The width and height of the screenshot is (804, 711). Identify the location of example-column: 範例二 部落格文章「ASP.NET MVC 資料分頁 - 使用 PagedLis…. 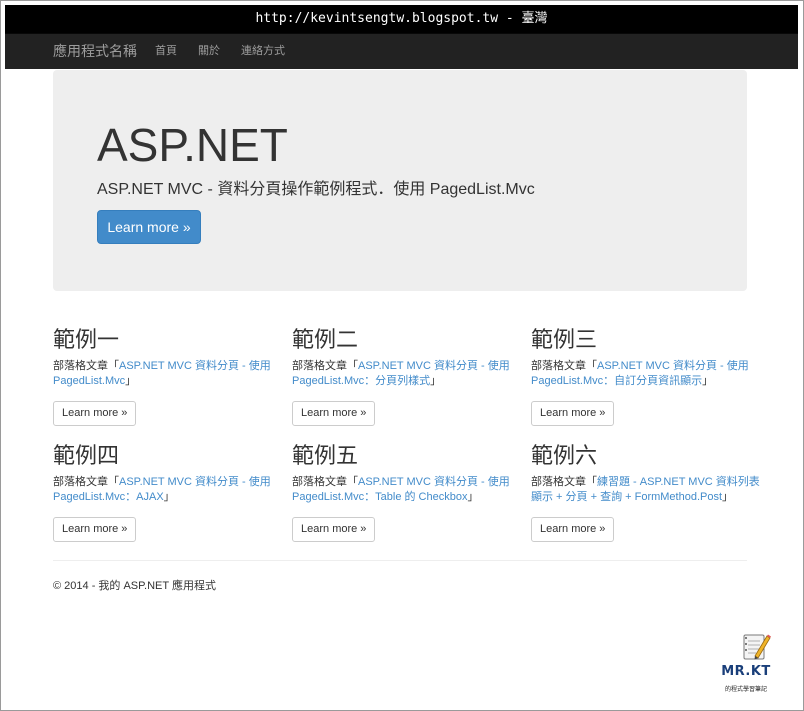
(407, 376).